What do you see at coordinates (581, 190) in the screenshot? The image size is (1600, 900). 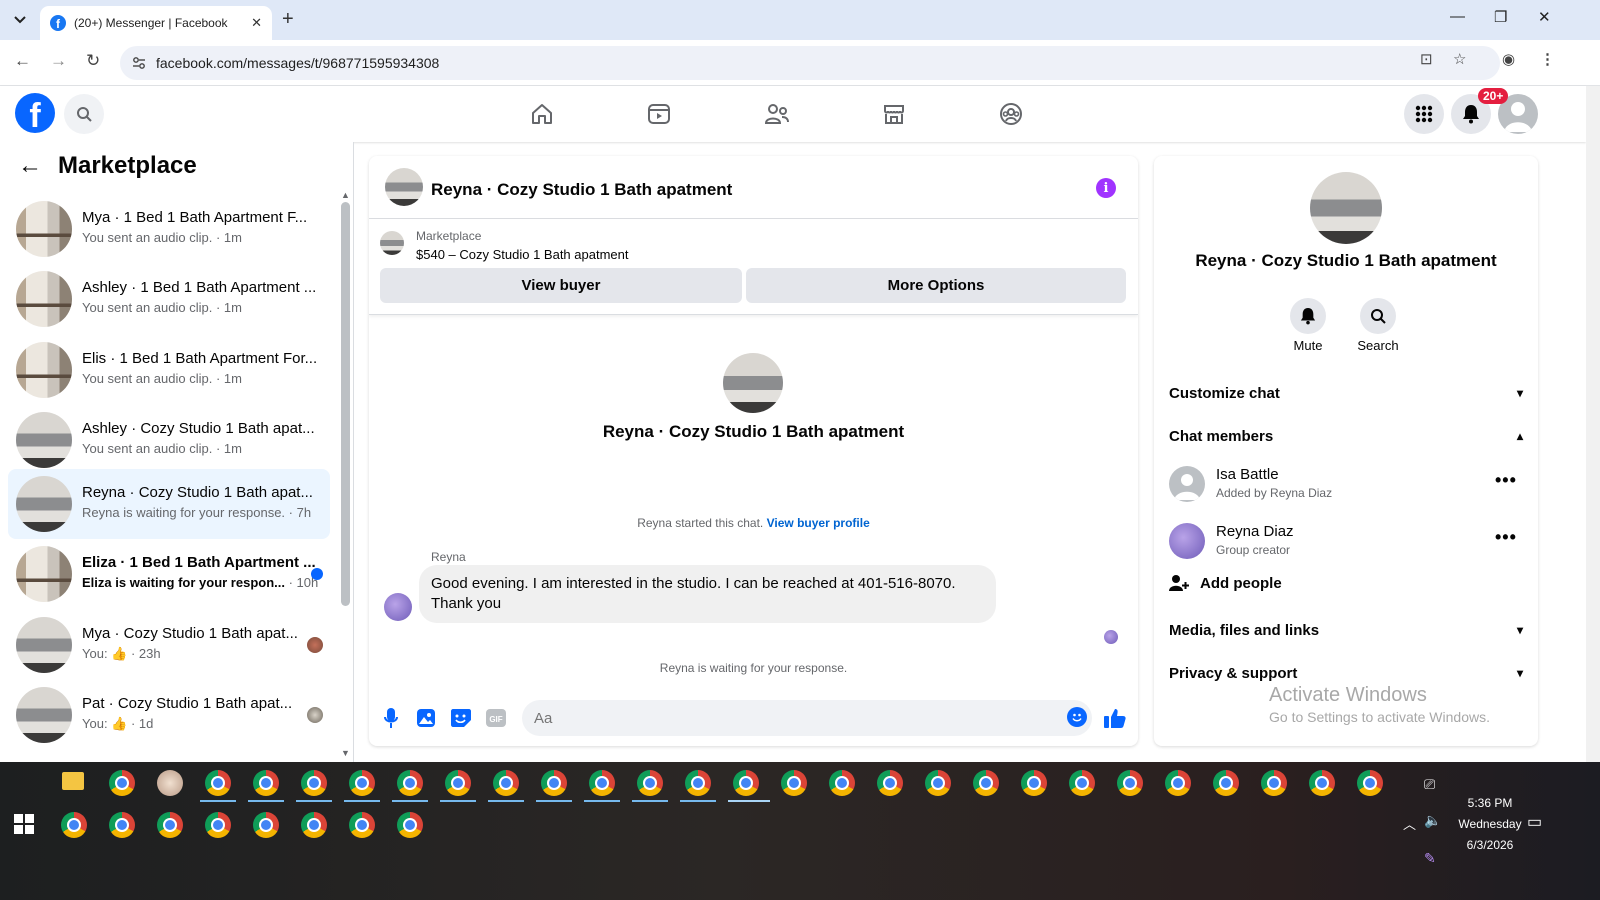 I see `chat-title: Reyna · Cozy Studio 1 Bath apatment` at bounding box center [581, 190].